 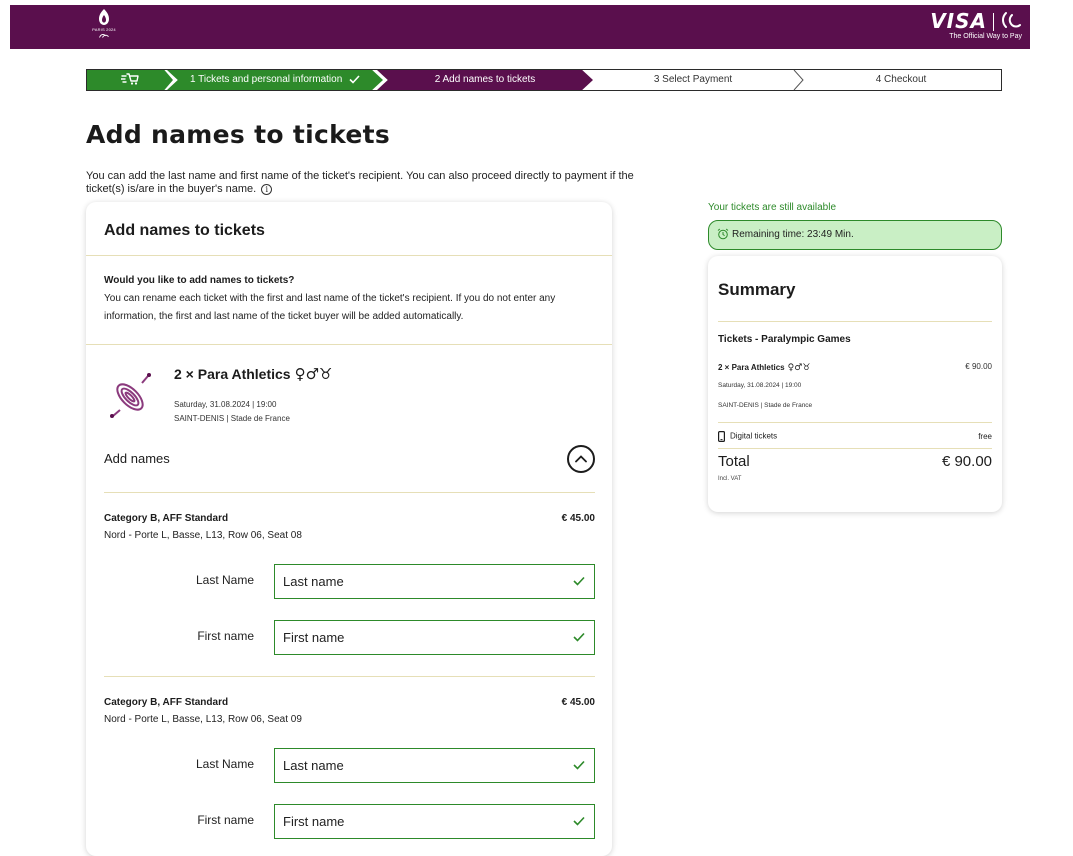 What do you see at coordinates (238, 134) in the screenshot?
I see `page-title: Add names to tickets` at bounding box center [238, 134].